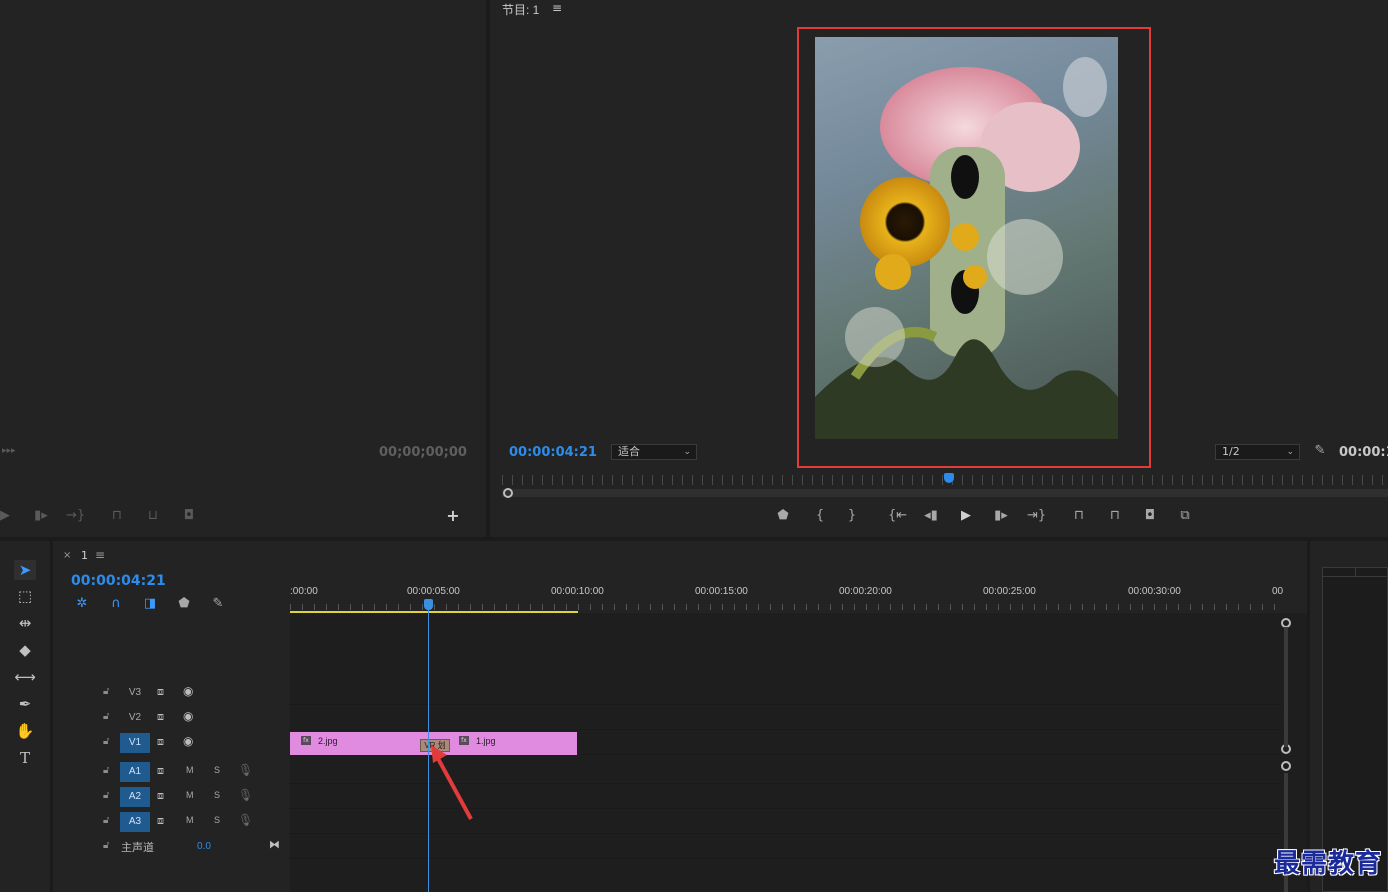 Image resolution: width=1388 pixels, height=892 pixels. I want to click on source-in-out-indicator: ▸▸▸, so click(9, 451).